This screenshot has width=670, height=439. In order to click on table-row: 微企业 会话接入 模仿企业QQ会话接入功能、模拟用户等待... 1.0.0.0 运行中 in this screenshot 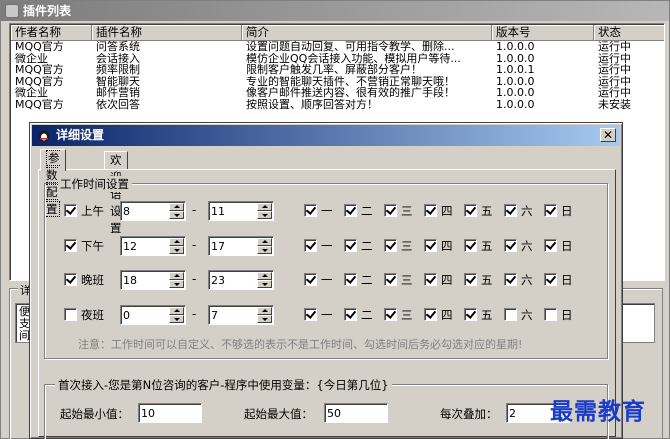, I will do `click(337, 58)`.